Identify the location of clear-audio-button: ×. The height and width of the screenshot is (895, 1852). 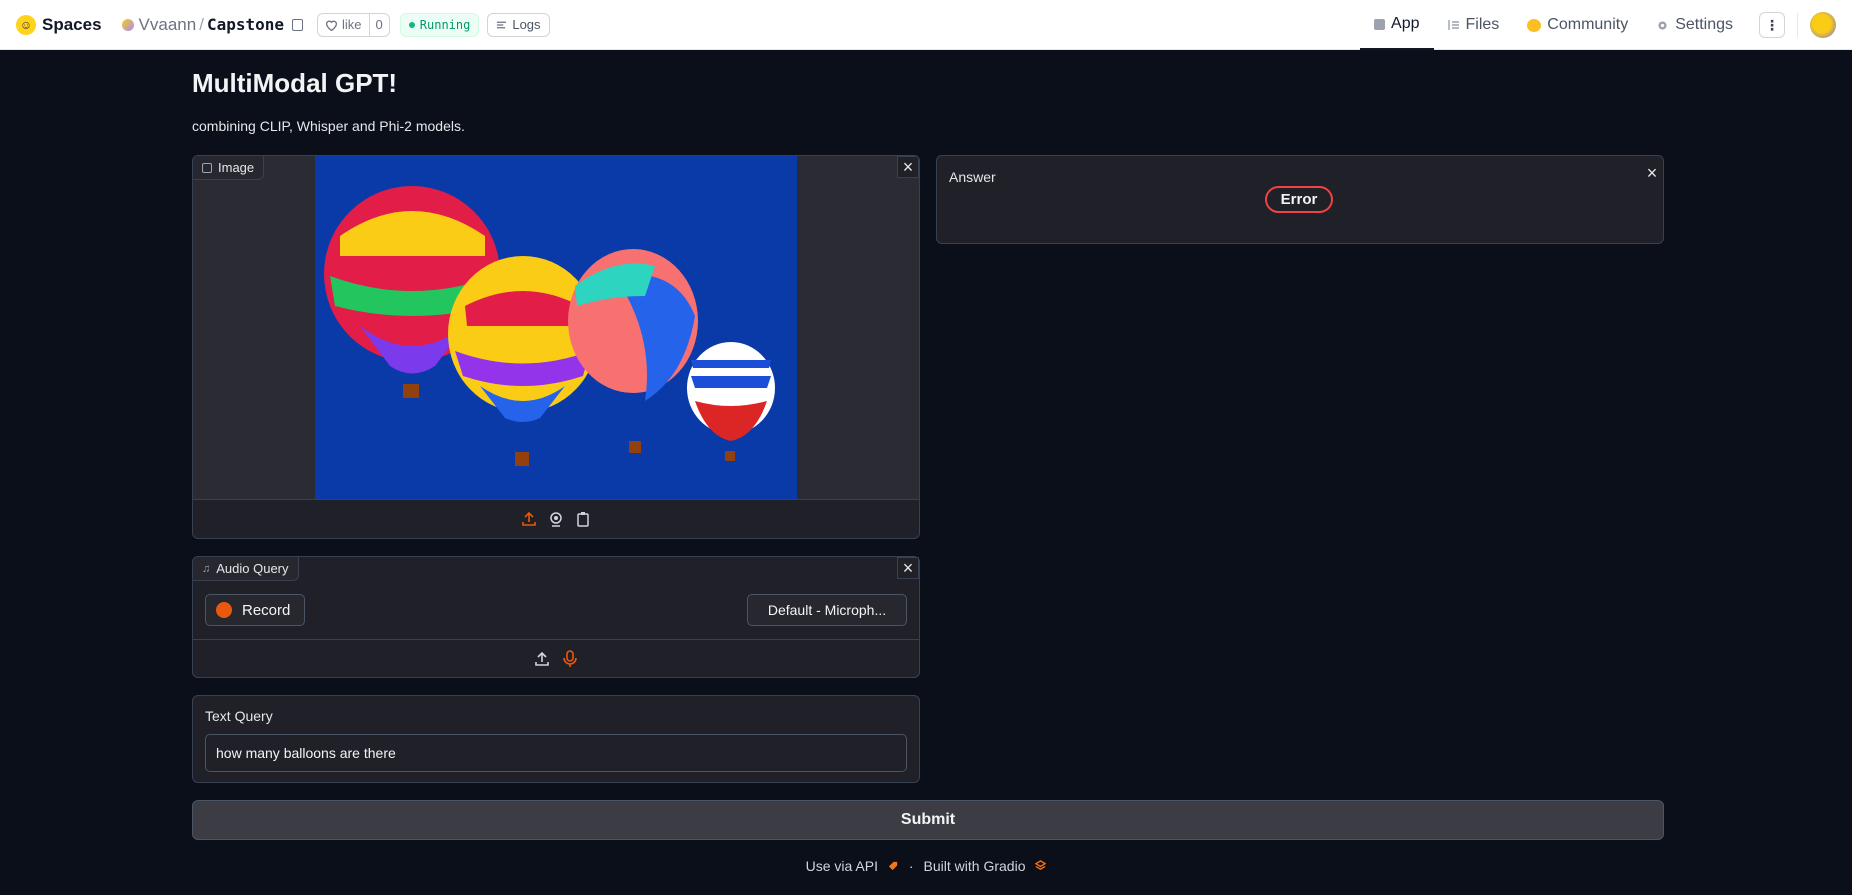
(908, 568).